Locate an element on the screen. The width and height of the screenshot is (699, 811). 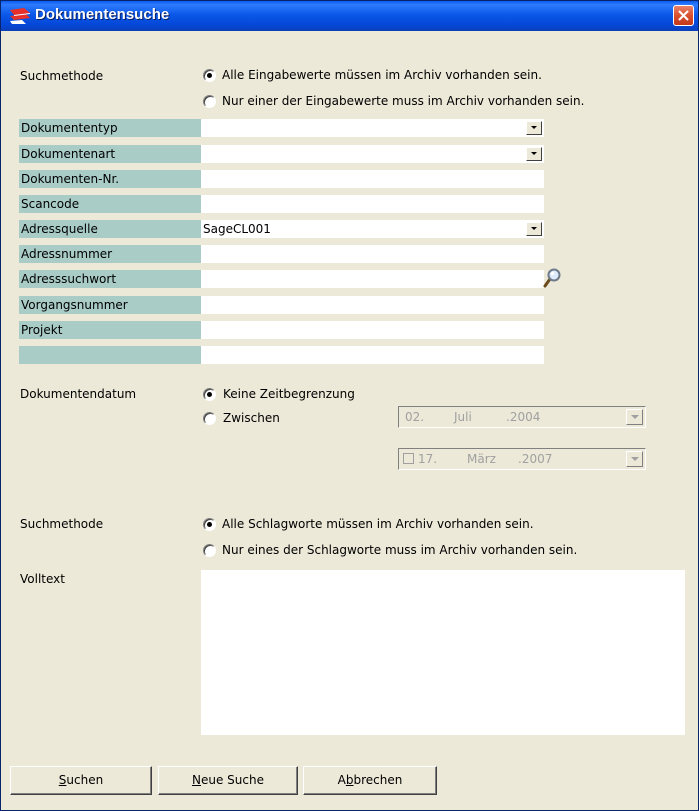
dokumentenart-dropdown-button is located at coordinates (534, 154).